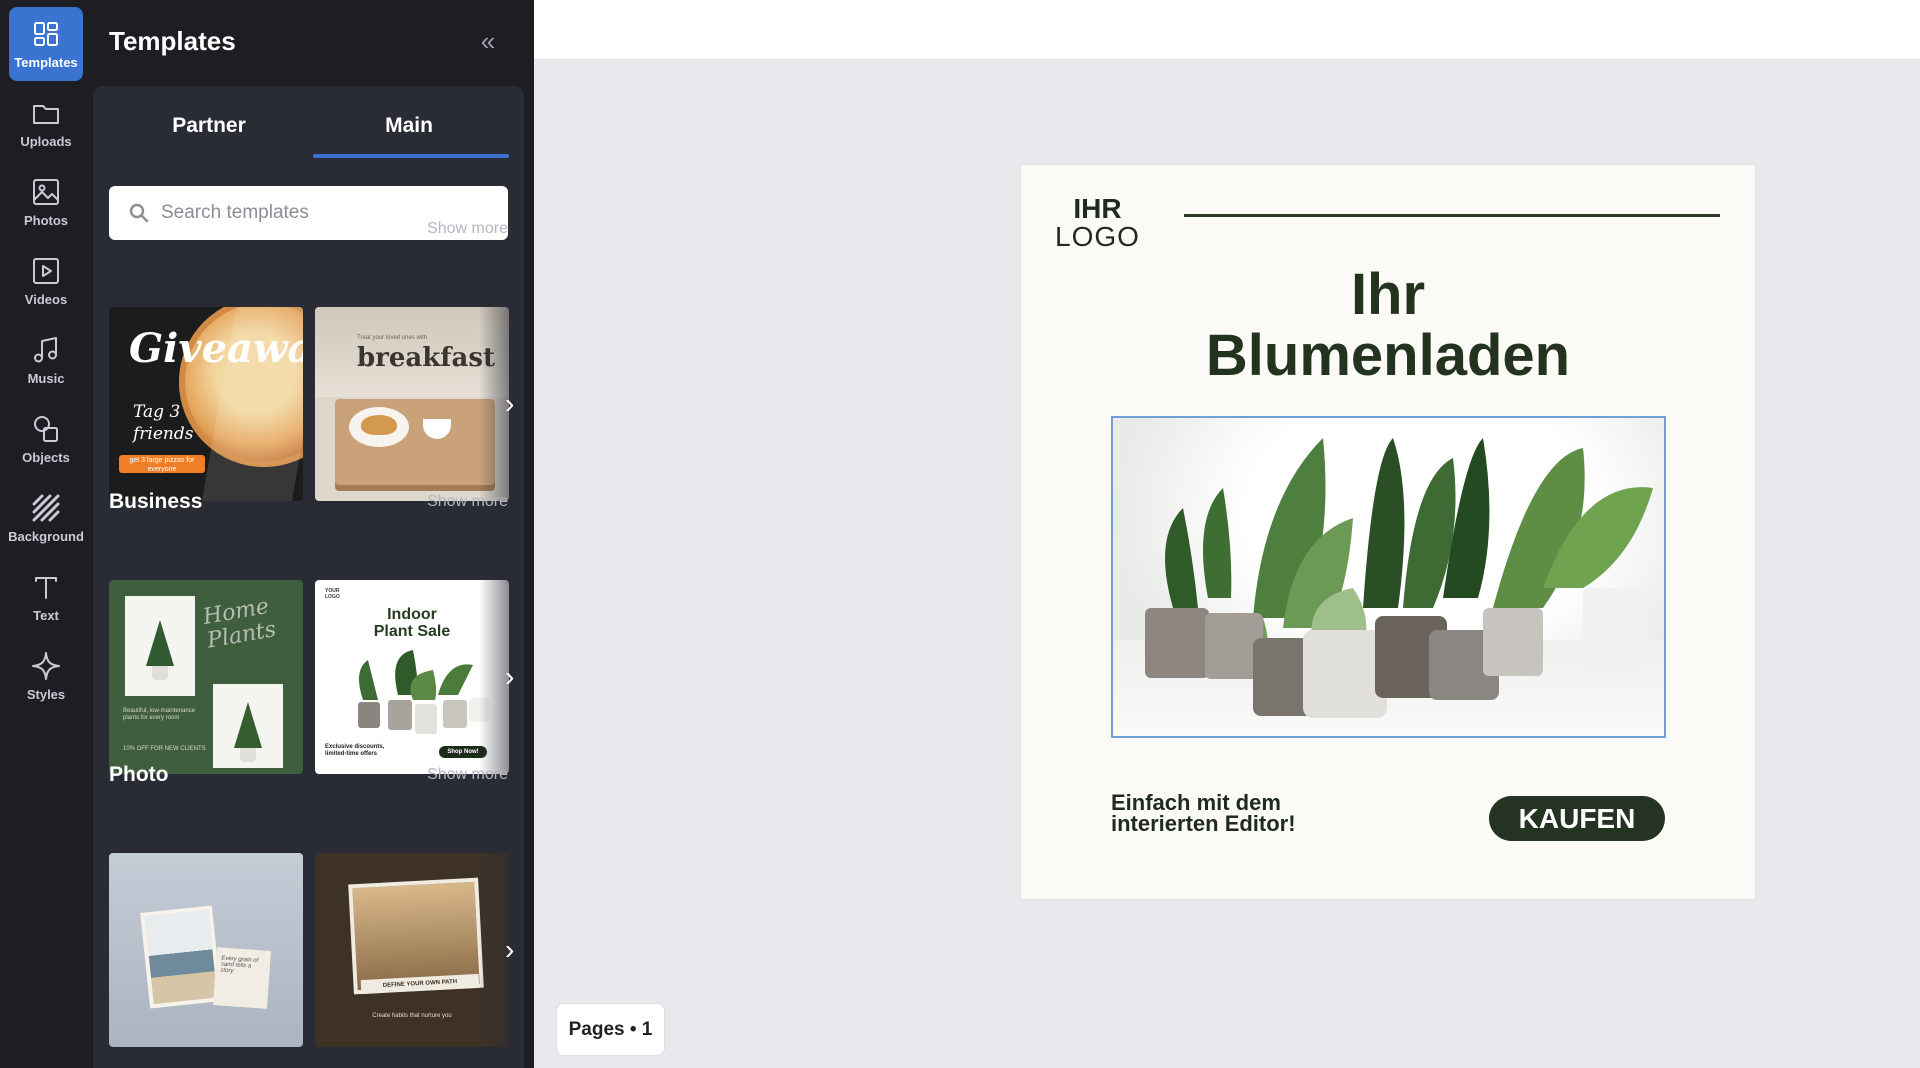  I want to click on template-tabs: Partner Main, so click(309, 132).